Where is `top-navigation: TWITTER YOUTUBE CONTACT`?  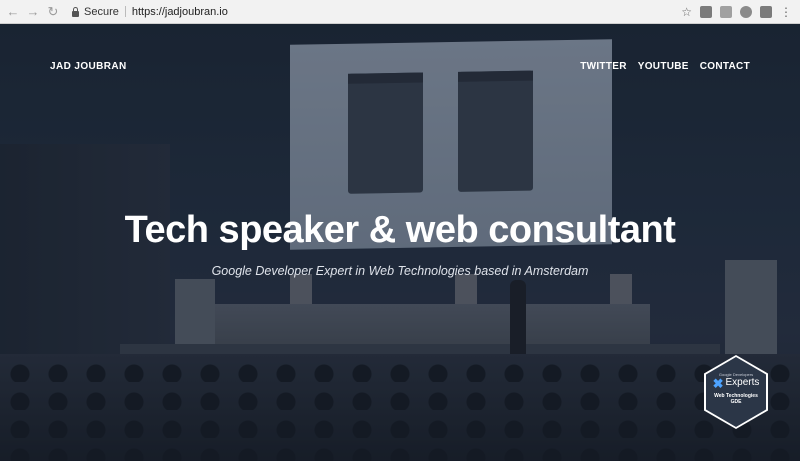 top-navigation: TWITTER YOUTUBE CONTACT is located at coordinates (665, 66).